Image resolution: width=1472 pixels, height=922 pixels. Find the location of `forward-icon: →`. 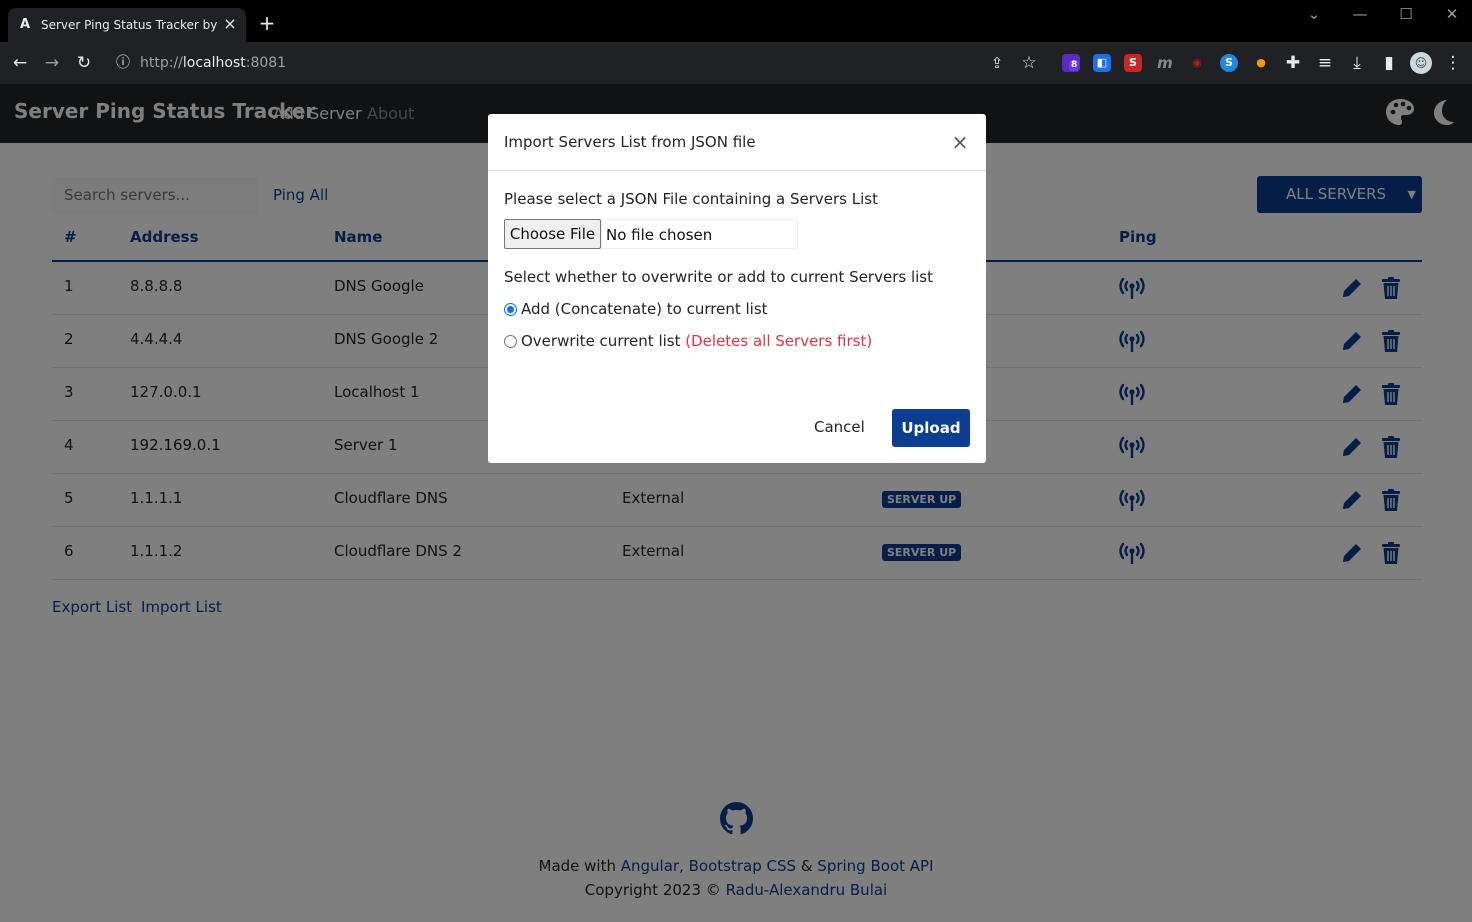

forward-icon: → is located at coordinates (52, 63).